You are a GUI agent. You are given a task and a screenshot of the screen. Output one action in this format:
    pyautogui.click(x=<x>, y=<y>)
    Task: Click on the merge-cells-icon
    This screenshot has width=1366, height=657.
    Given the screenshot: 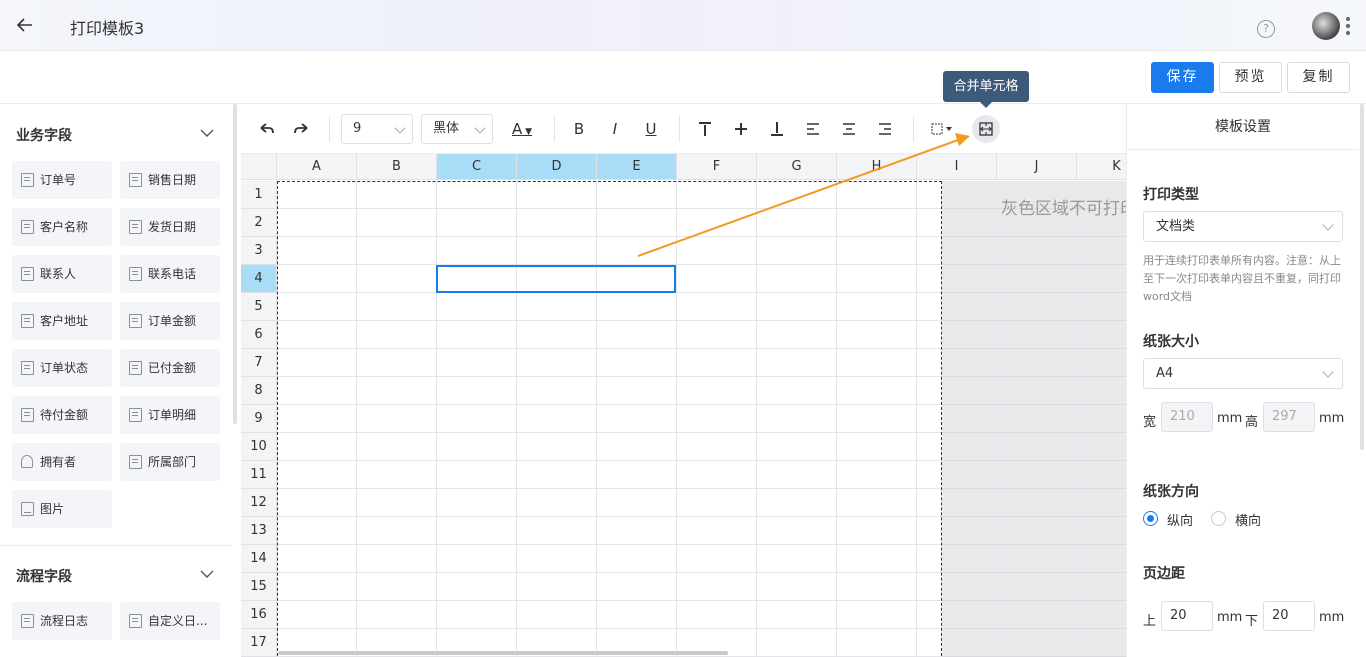 What is the action you would take?
    pyautogui.click(x=986, y=129)
    